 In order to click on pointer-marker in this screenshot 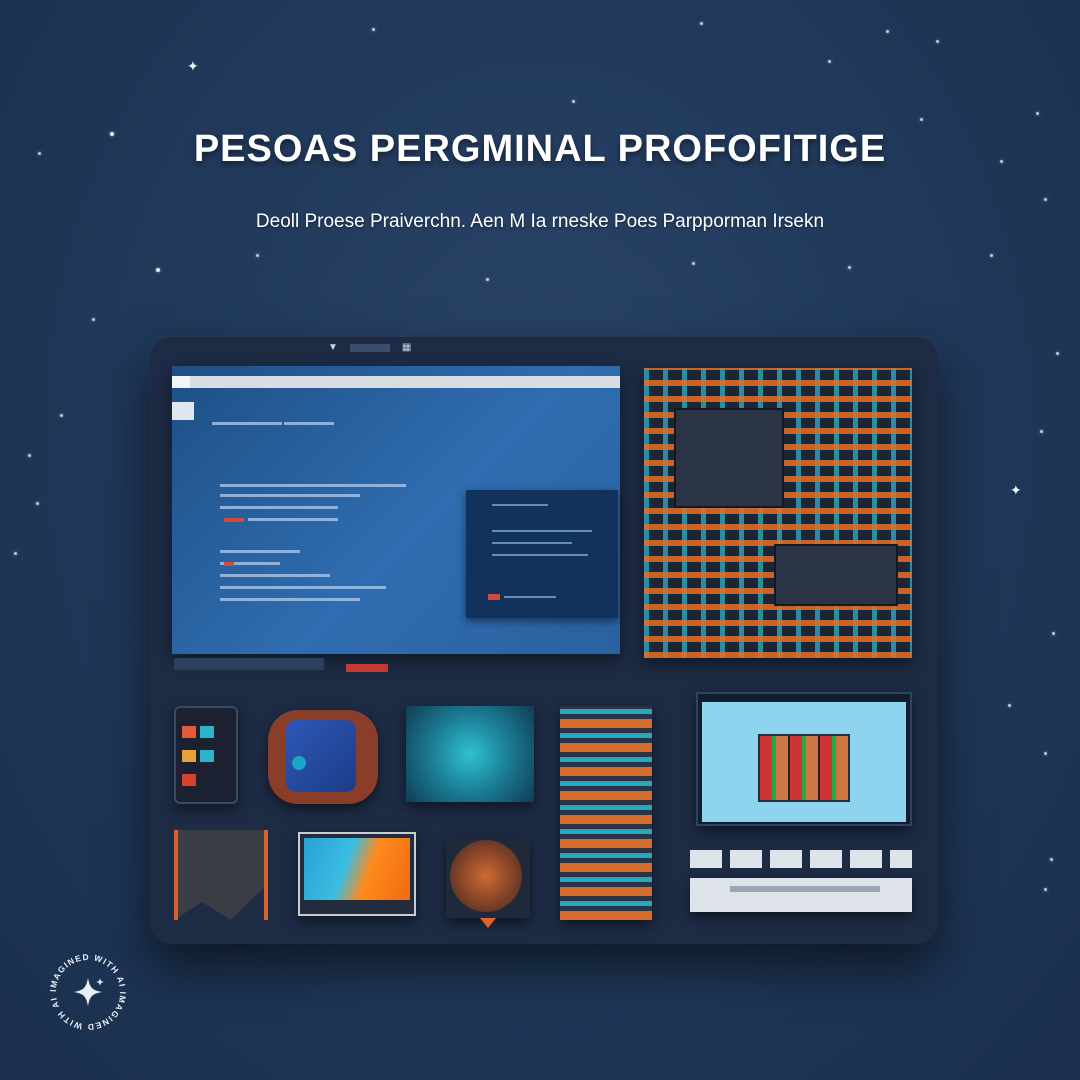, I will do `click(488, 923)`.